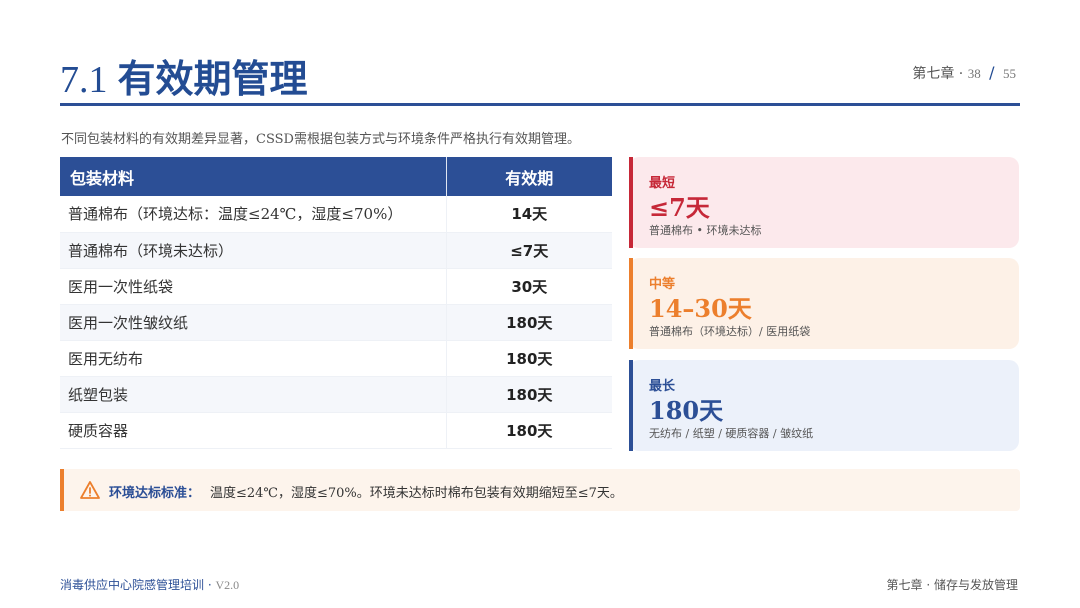  What do you see at coordinates (824, 303) in the screenshot?
I see `medium-validity-card: 中等 14–30天 普通棉布（环境达标）/ 医用纸袋` at bounding box center [824, 303].